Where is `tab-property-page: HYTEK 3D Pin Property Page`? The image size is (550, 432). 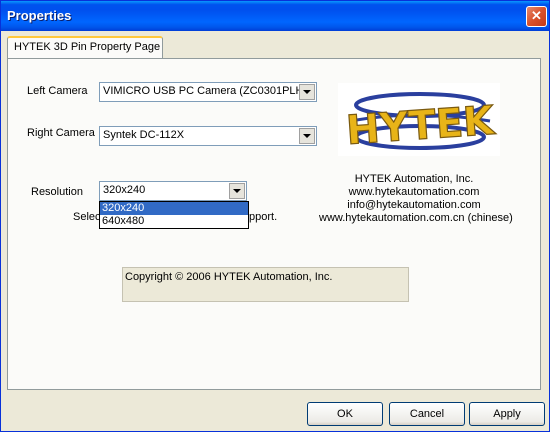 tab-property-page: HYTEK 3D Pin Property Page is located at coordinates (85, 47).